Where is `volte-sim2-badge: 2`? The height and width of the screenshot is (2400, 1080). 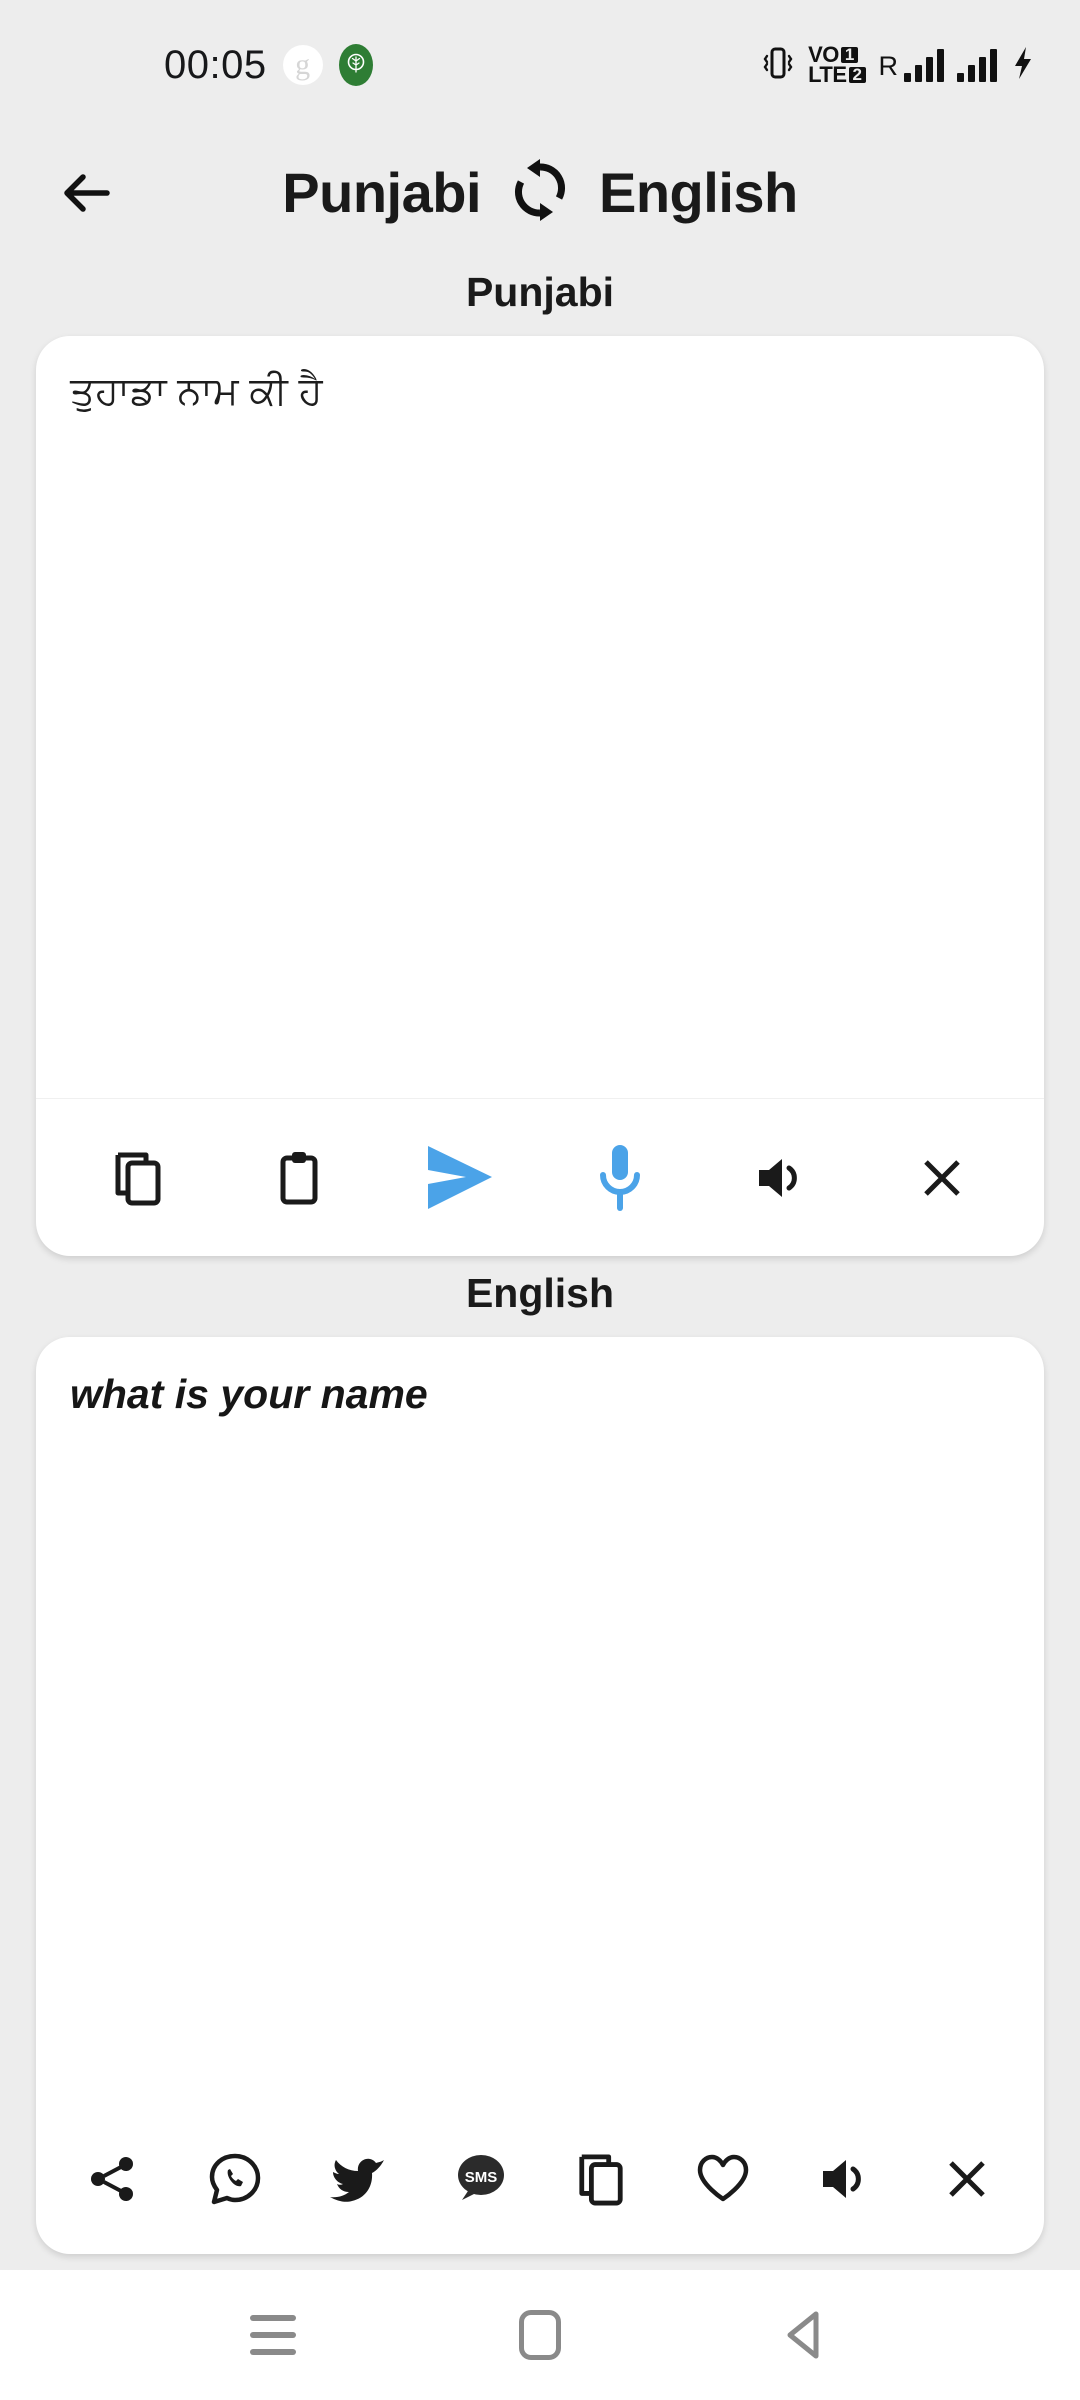
volte-sim2-badge: 2 is located at coordinates (857, 74).